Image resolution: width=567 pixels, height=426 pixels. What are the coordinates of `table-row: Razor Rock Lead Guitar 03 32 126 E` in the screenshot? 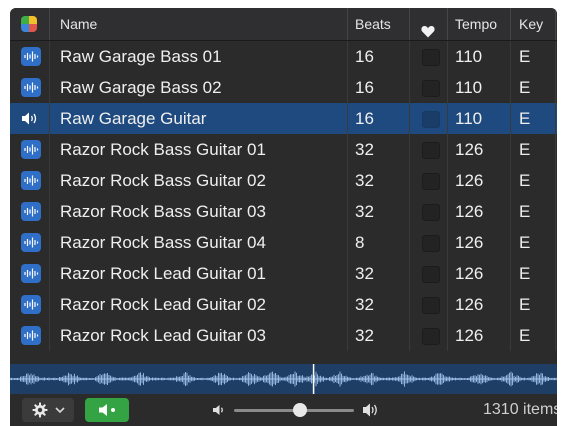 It's located at (283, 335).